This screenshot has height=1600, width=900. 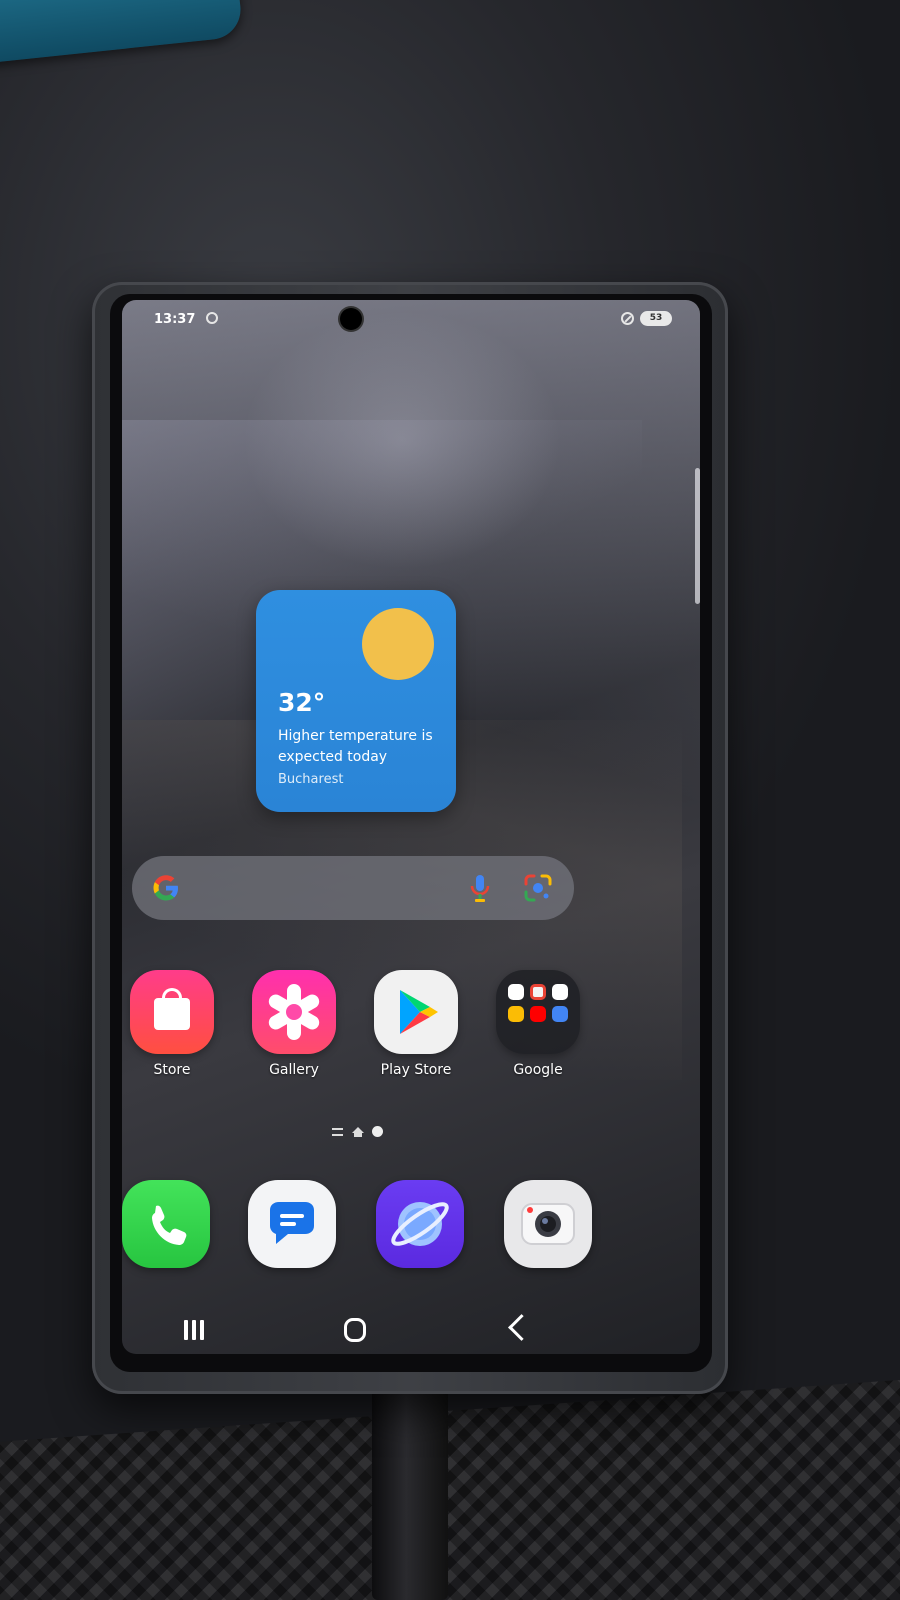 What do you see at coordinates (165, 888) in the screenshot?
I see `google-g-icon` at bounding box center [165, 888].